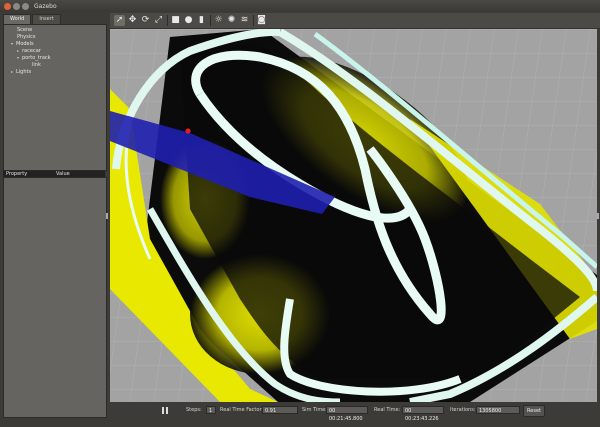 The image size is (600, 427). Describe the element at coordinates (280, 410) in the screenshot. I see `rtf-value: 0.91` at that location.